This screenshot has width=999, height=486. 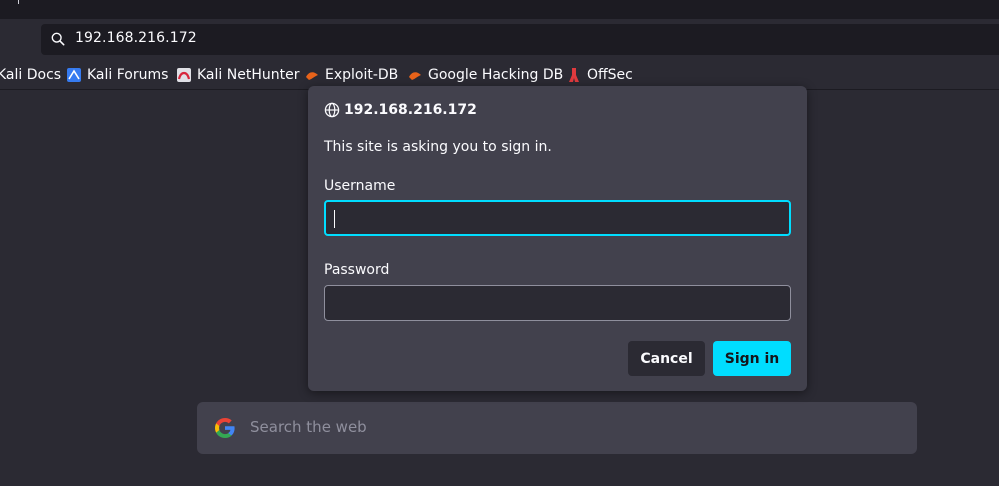 I want to click on cancel-button: Cancel, so click(x=666, y=358).